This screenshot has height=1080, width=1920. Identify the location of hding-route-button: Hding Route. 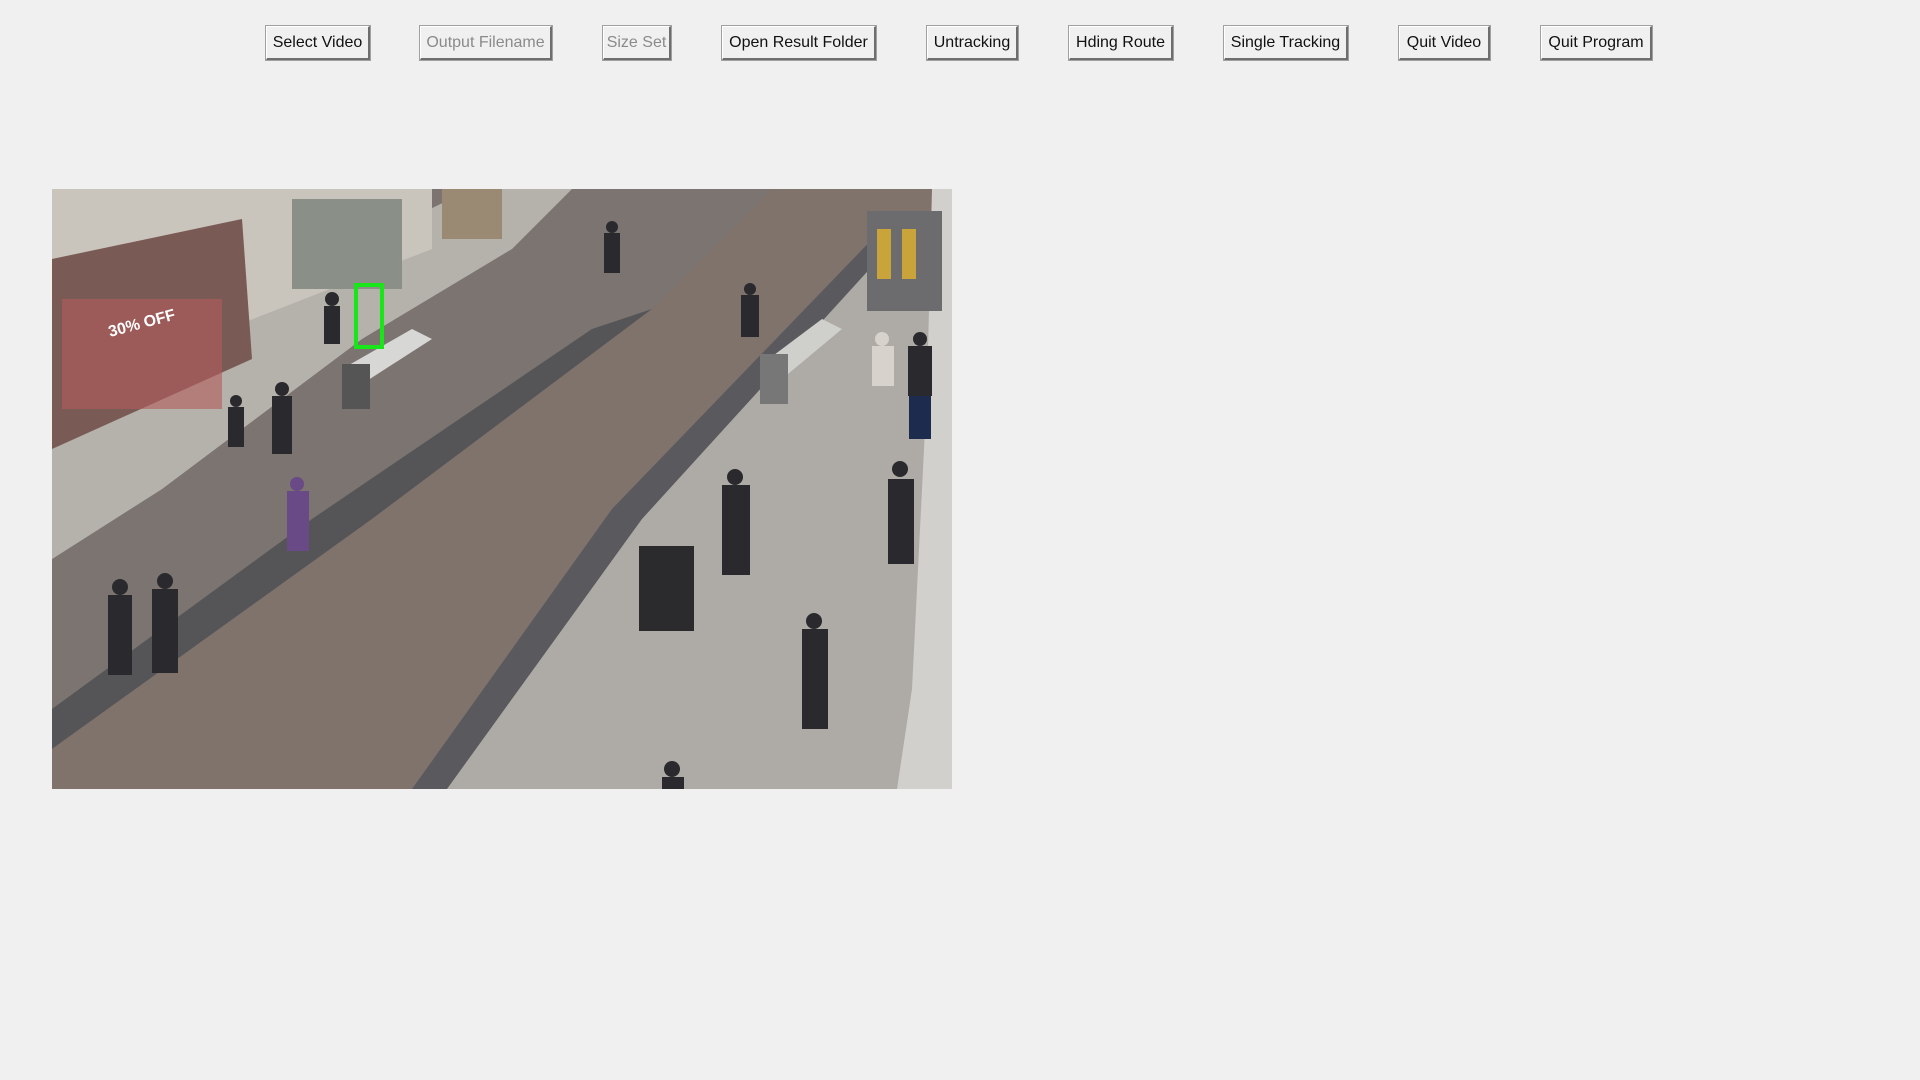
(1121, 43).